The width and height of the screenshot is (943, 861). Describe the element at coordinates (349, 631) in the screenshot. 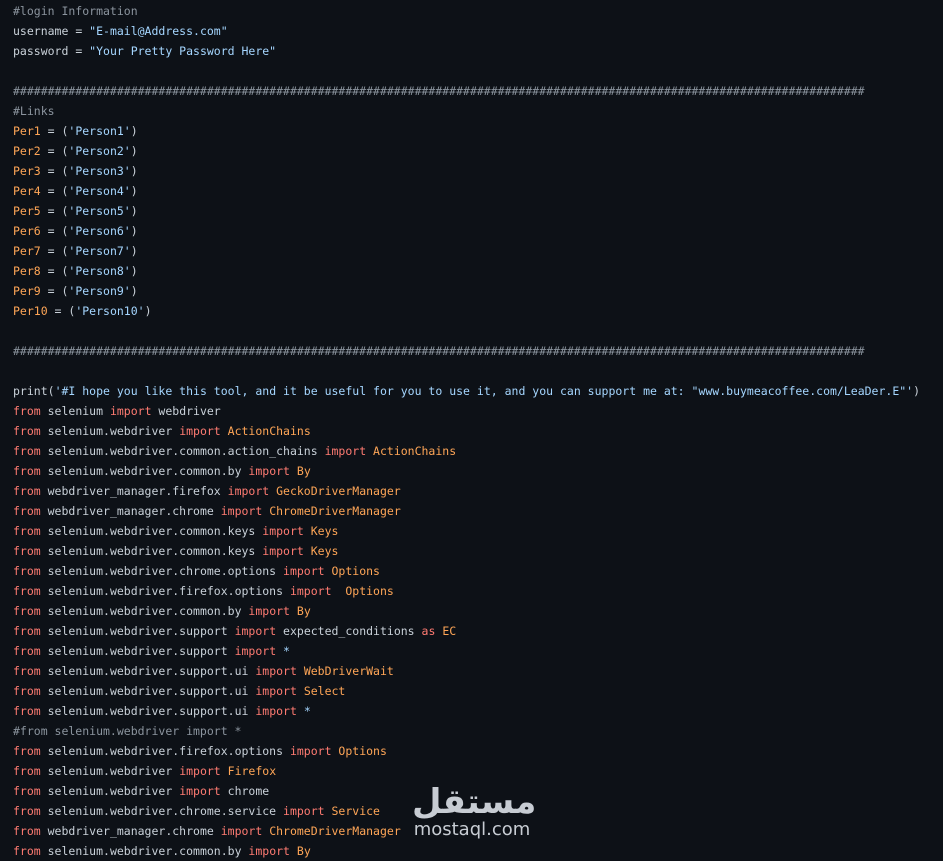

I see `code-token: expected_conditions` at that location.